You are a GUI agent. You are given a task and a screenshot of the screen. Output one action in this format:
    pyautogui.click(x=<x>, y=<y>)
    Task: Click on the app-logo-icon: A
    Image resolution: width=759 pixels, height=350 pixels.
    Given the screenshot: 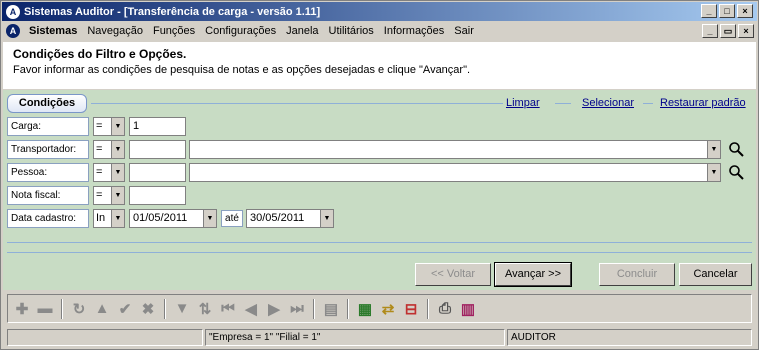 What is the action you would take?
    pyautogui.click(x=13, y=11)
    